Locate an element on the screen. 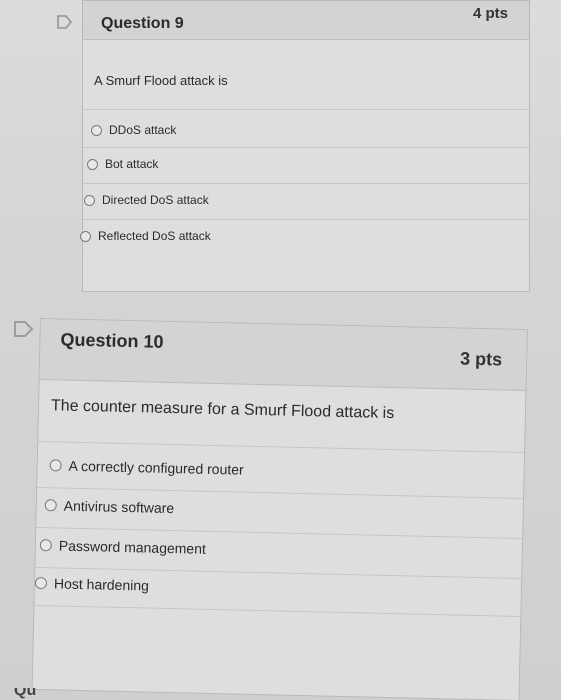 The height and width of the screenshot is (700, 561). answer-label: Password management is located at coordinates (132, 547).